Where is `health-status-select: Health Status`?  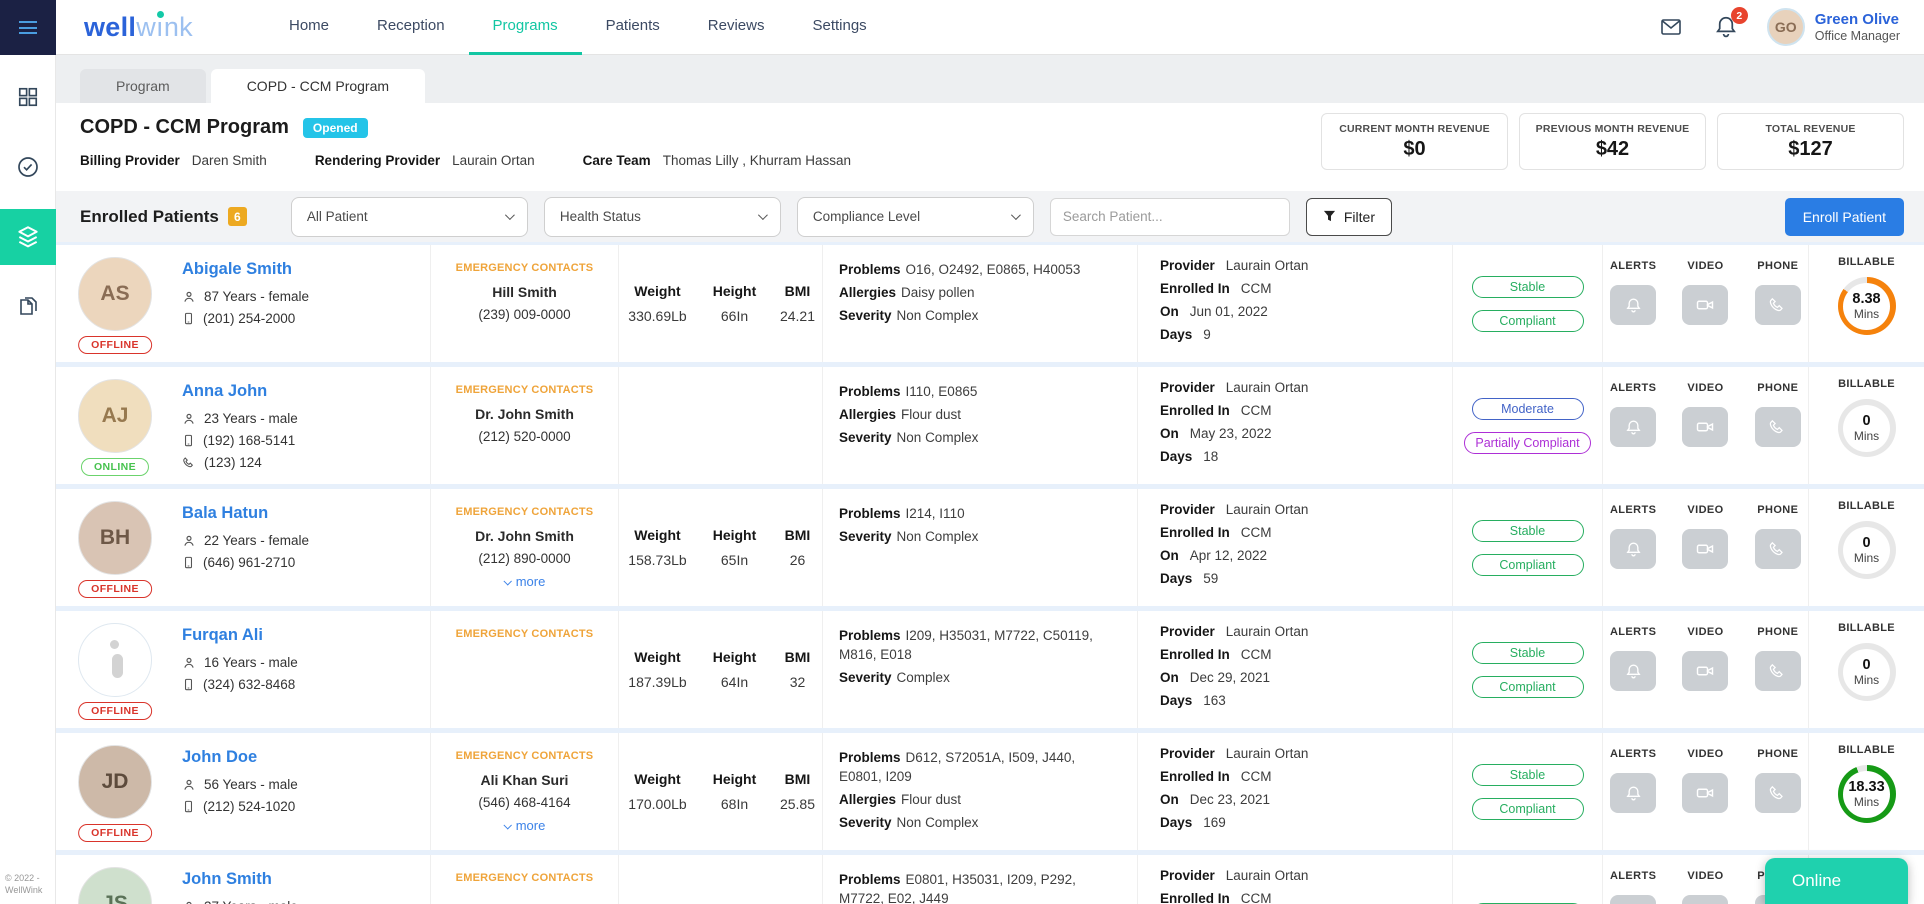 health-status-select: Health Status is located at coordinates (662, 216).